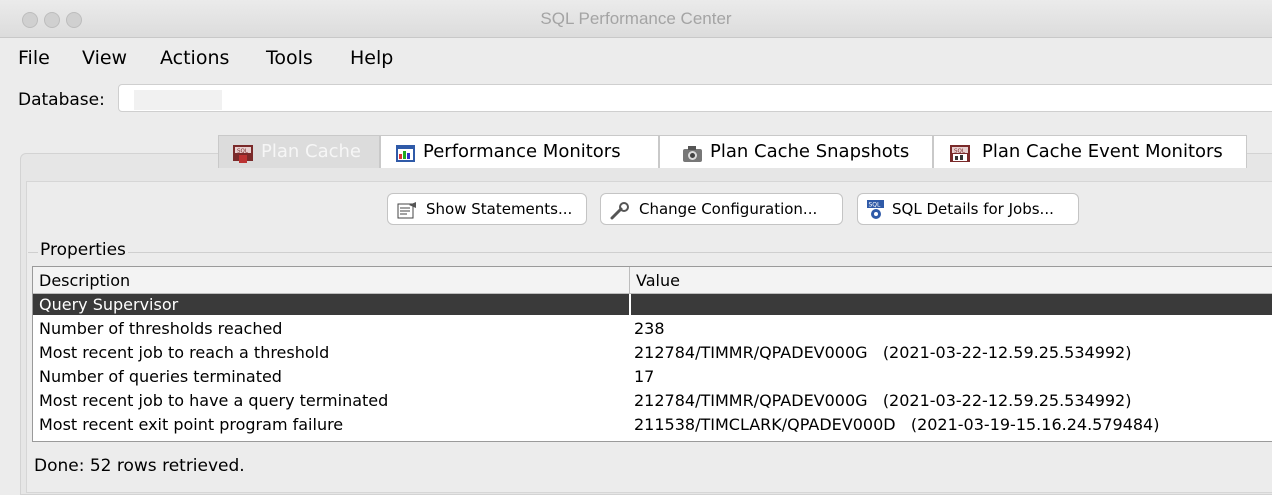 Image resolution: width=1272 pixels, height=495 pixels. I want to click on table-row: Number of queries terminated 17, so click(652, 376).